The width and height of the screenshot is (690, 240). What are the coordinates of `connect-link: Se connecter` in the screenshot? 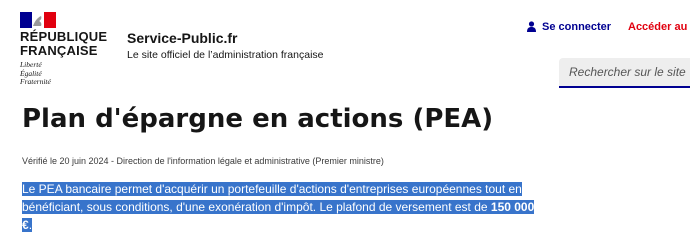 It's located at (569, 27).